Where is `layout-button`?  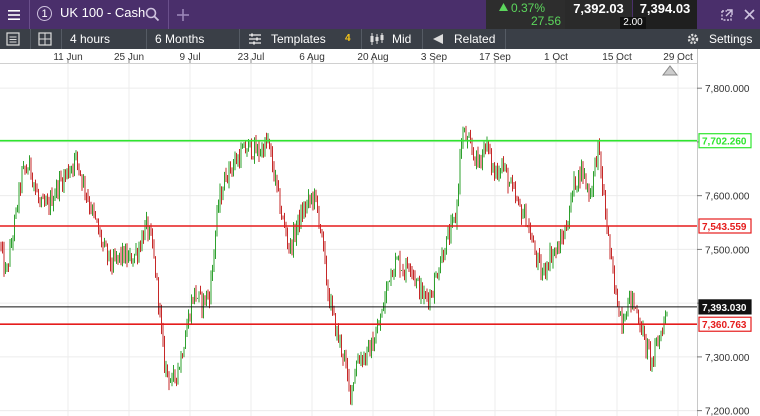 layout-button is located at coordinates (47, 39).